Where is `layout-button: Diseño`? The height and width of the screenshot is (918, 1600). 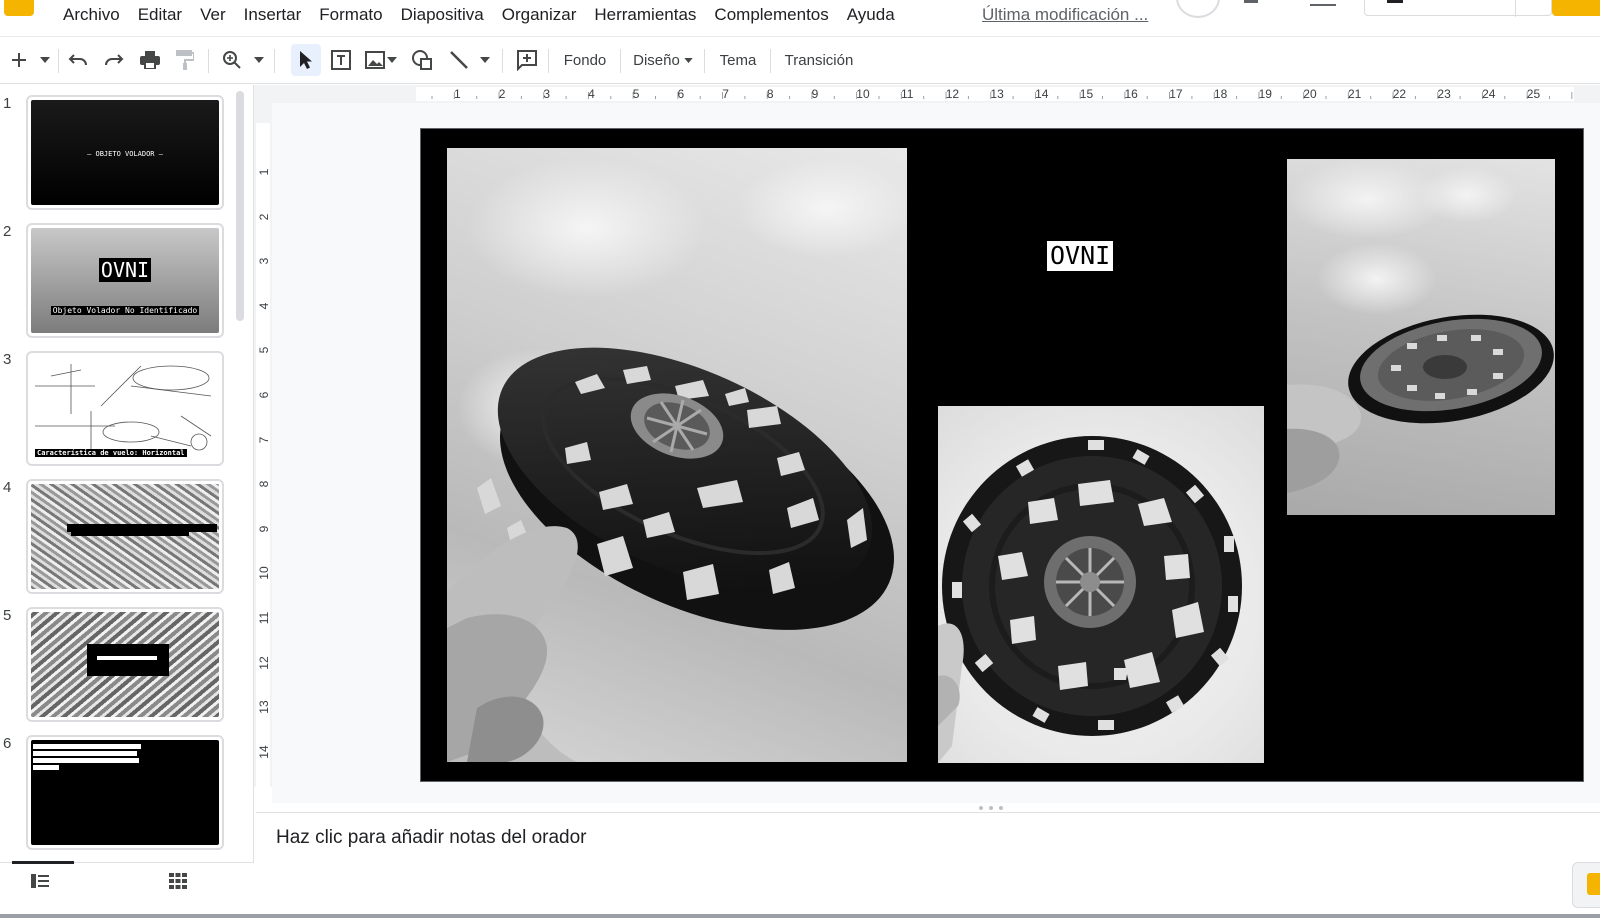
layout-button: Diseño is located at coordinates (663, 60).